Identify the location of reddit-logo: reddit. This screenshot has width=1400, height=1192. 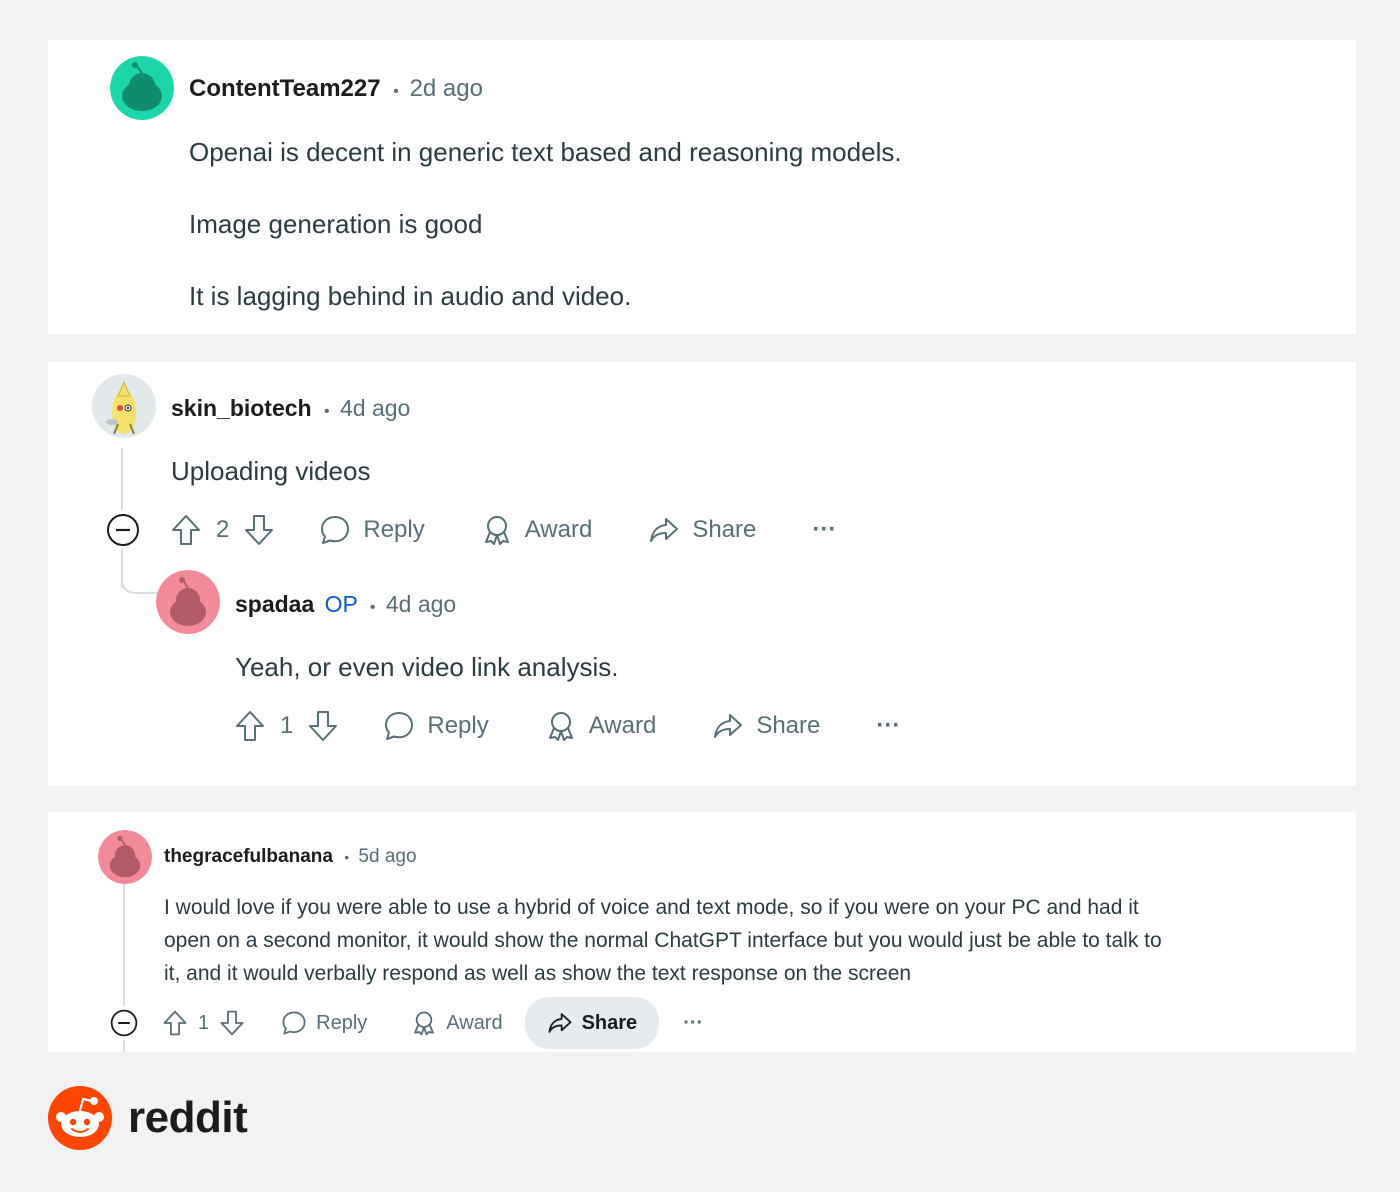
(148, 1118).